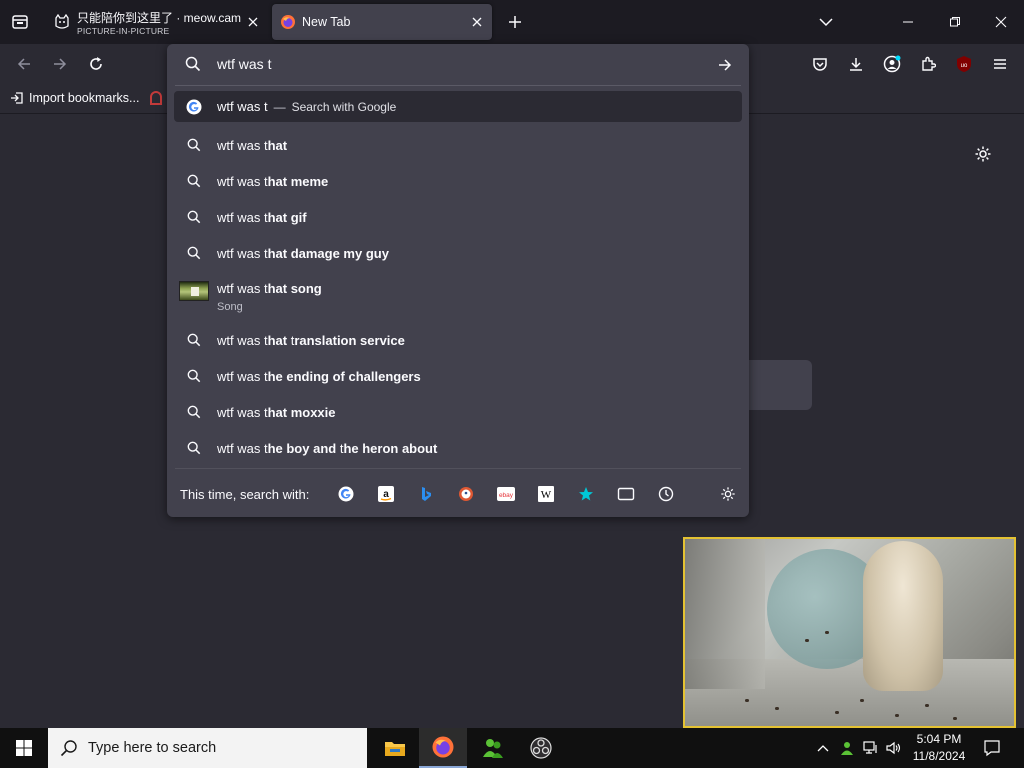 The height and width of the screenshot is (768, 1024). Describe the element at coordinates (849, 632) in the screenshot. I see `picture-in-picture-video` at that location.